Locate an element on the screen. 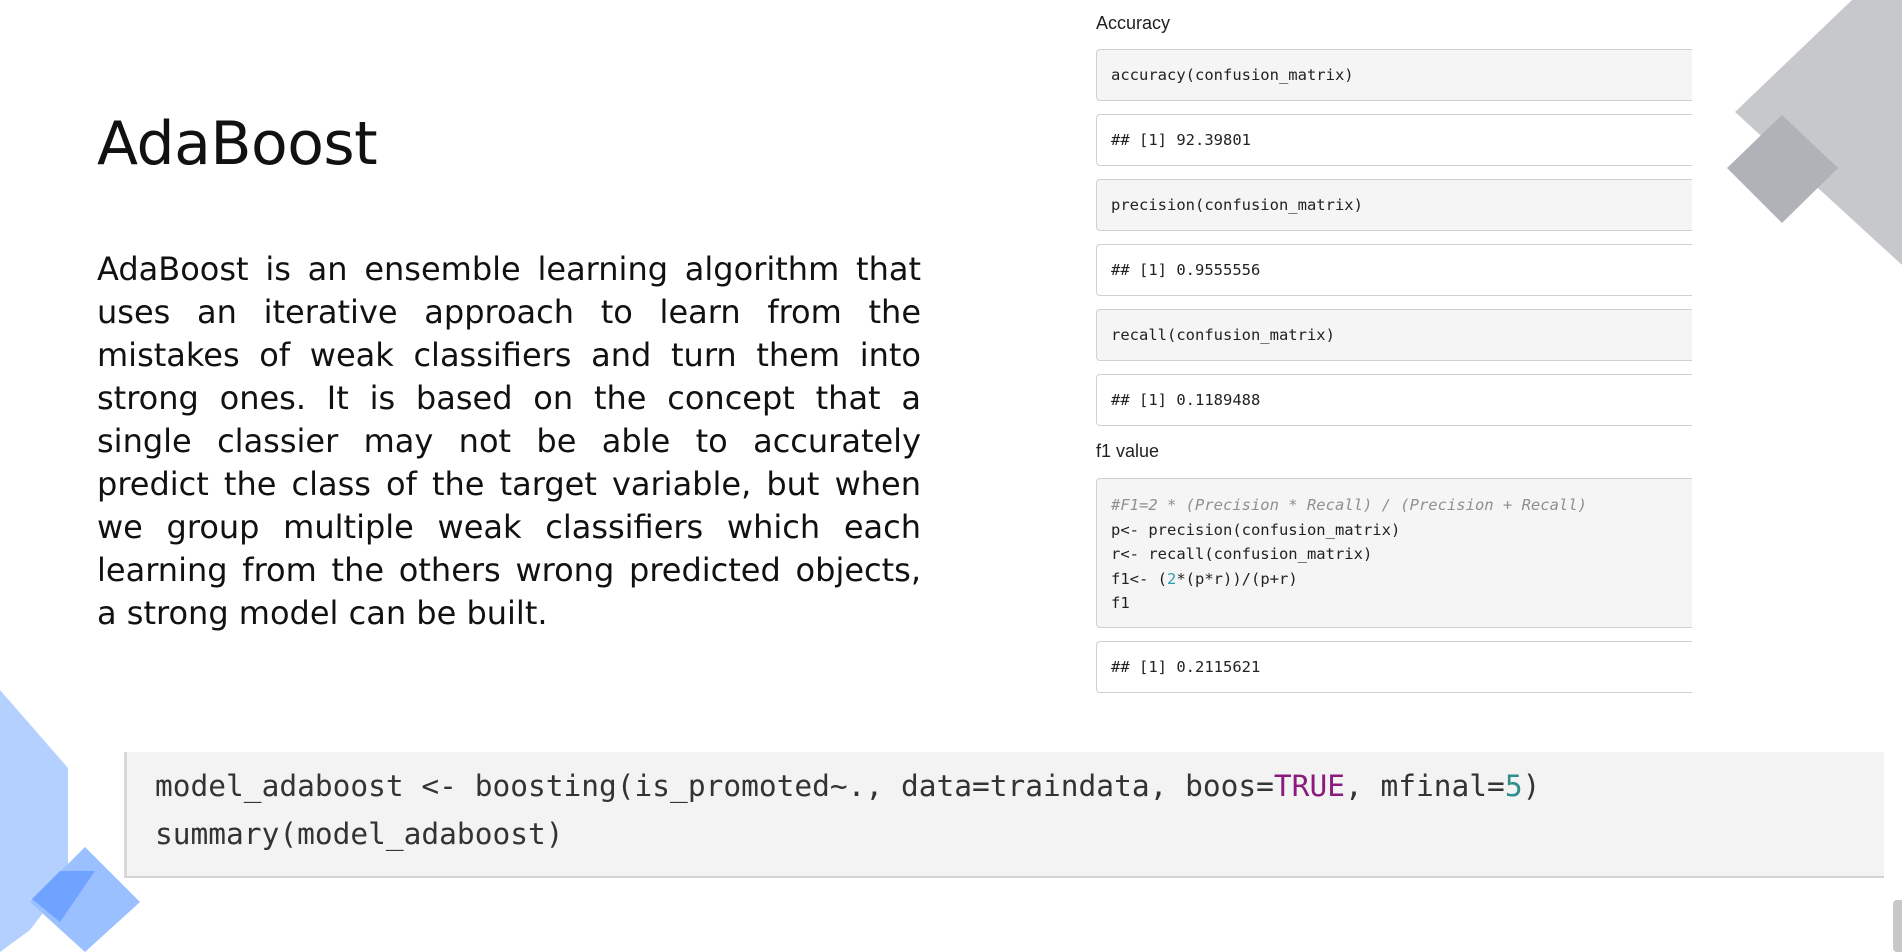  f1-code-line-3-num: 2 is located at coordinates (1172, 578).